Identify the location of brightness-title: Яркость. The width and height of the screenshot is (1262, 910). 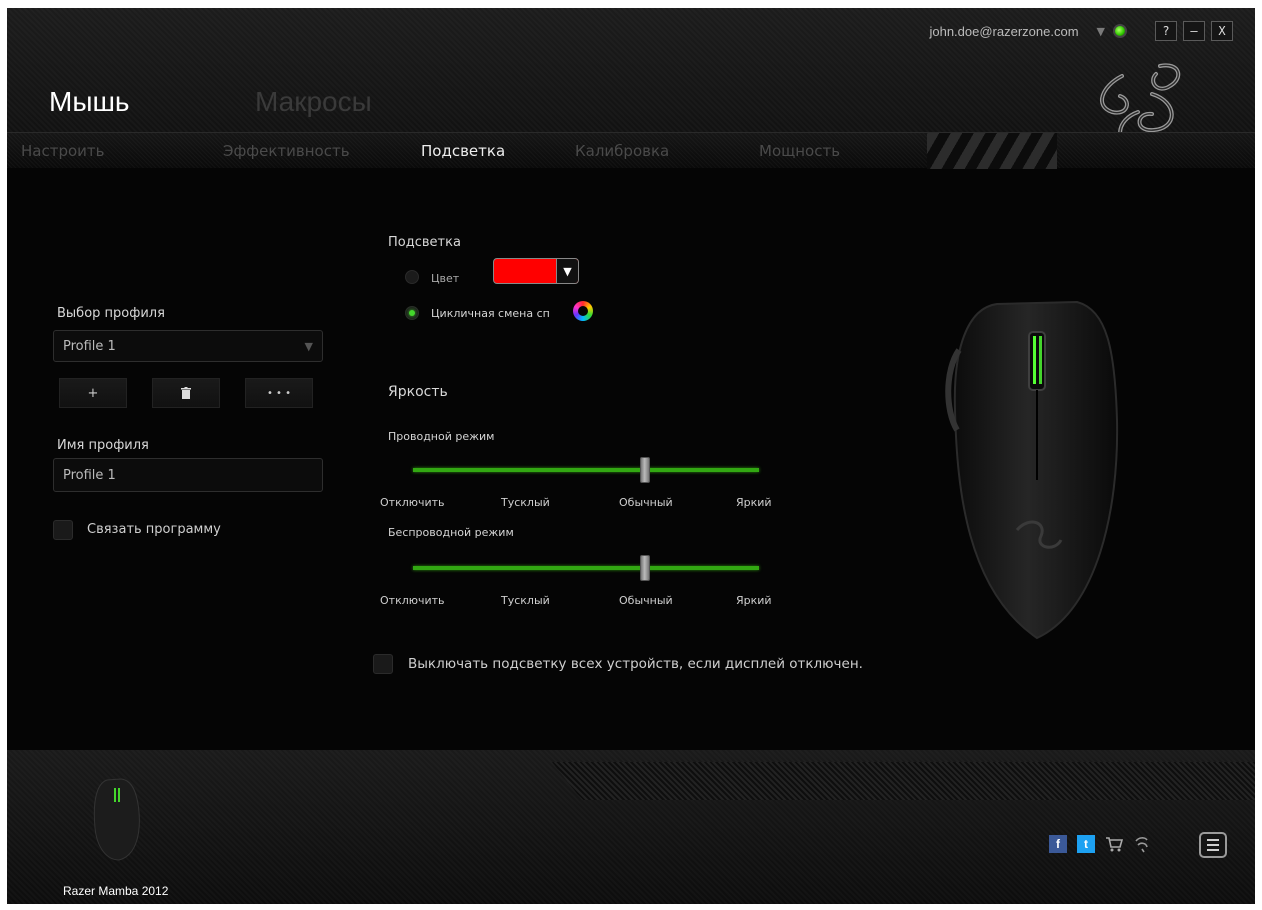
(418, 392).